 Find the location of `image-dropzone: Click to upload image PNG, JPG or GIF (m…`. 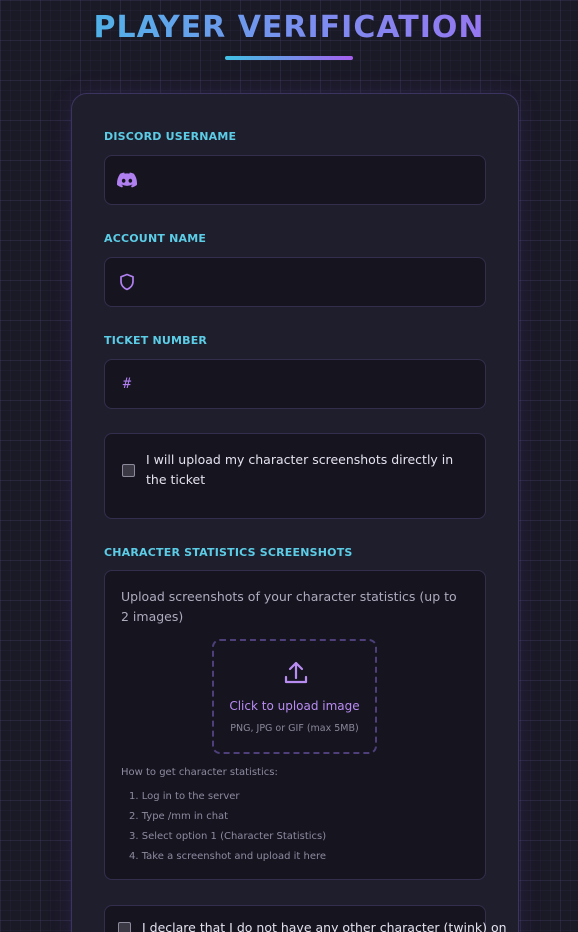

image-dropzone: Click to upload image PNG, JPG or GIF (m… is located at coordinates (294, 696).